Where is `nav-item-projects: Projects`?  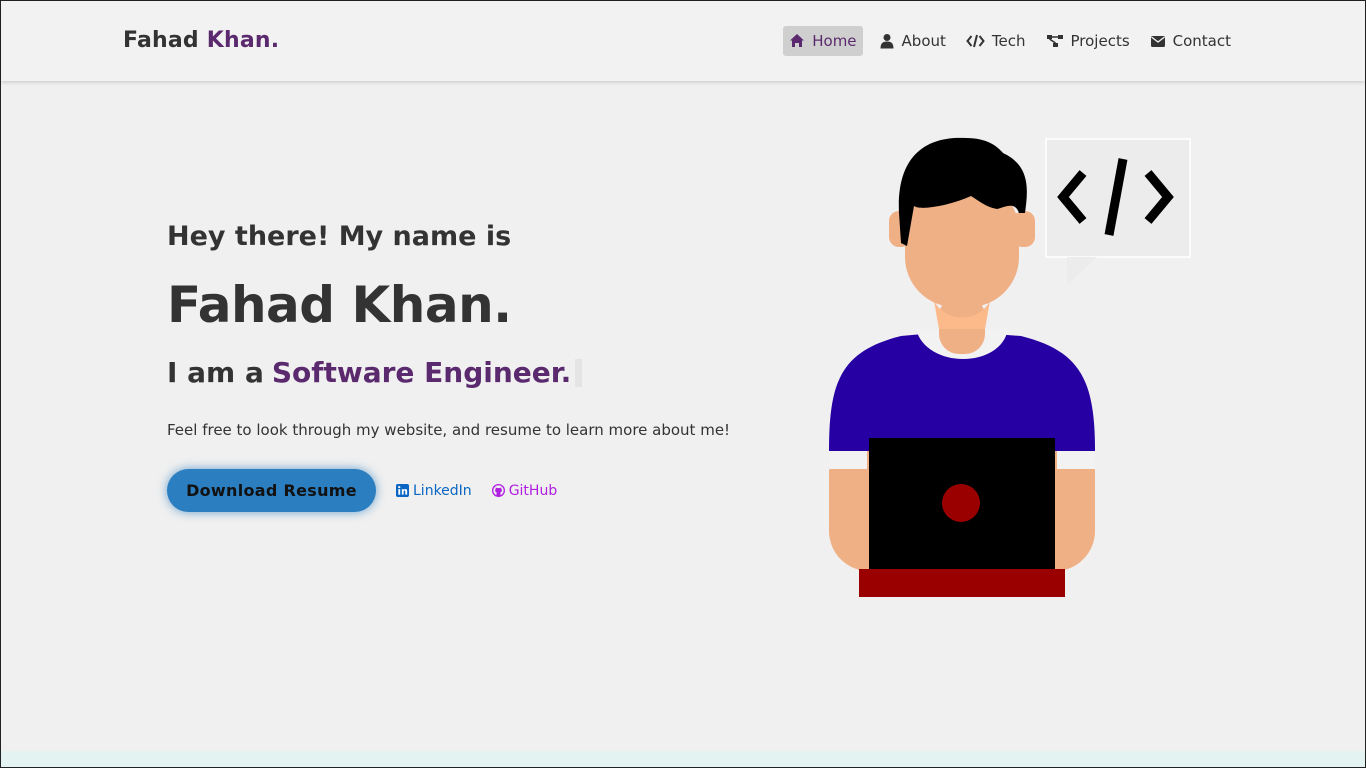 nav-item-projects: Projects is located at coordinates (1088, 41).